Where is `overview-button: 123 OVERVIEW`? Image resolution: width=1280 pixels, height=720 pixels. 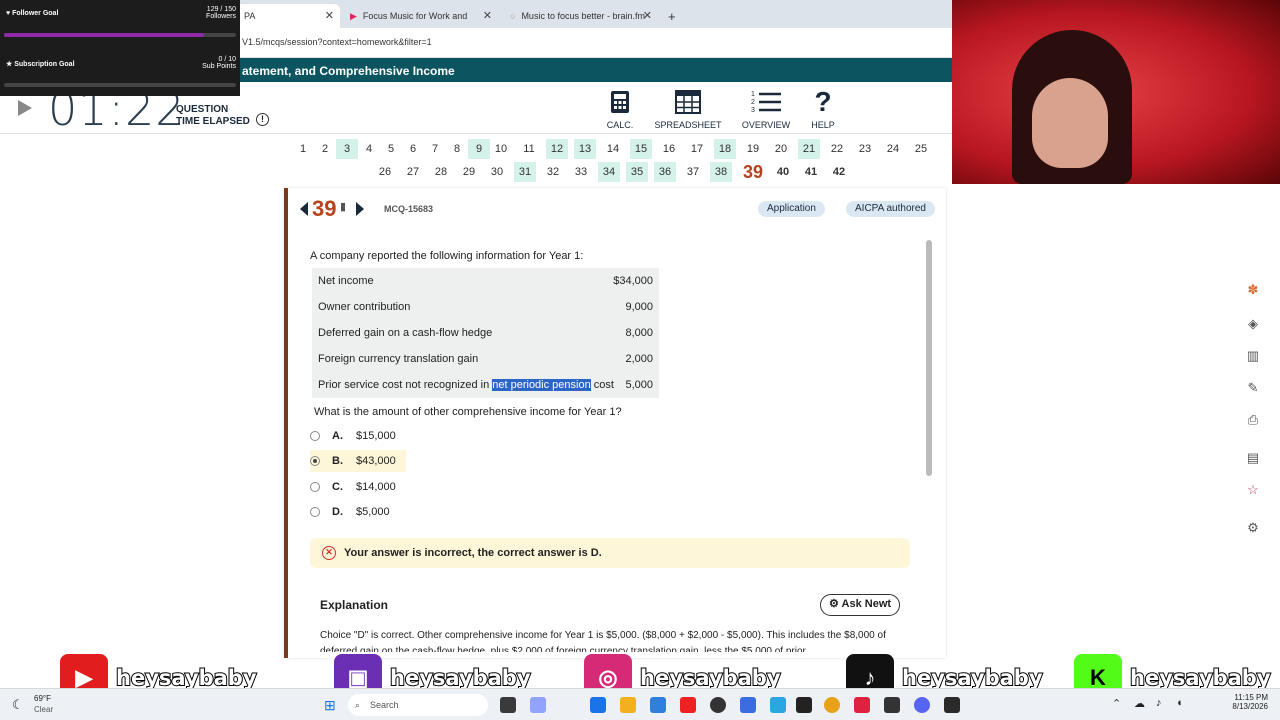 overview-button: 123 OVERVIEW is located at coordinates (766, 109).